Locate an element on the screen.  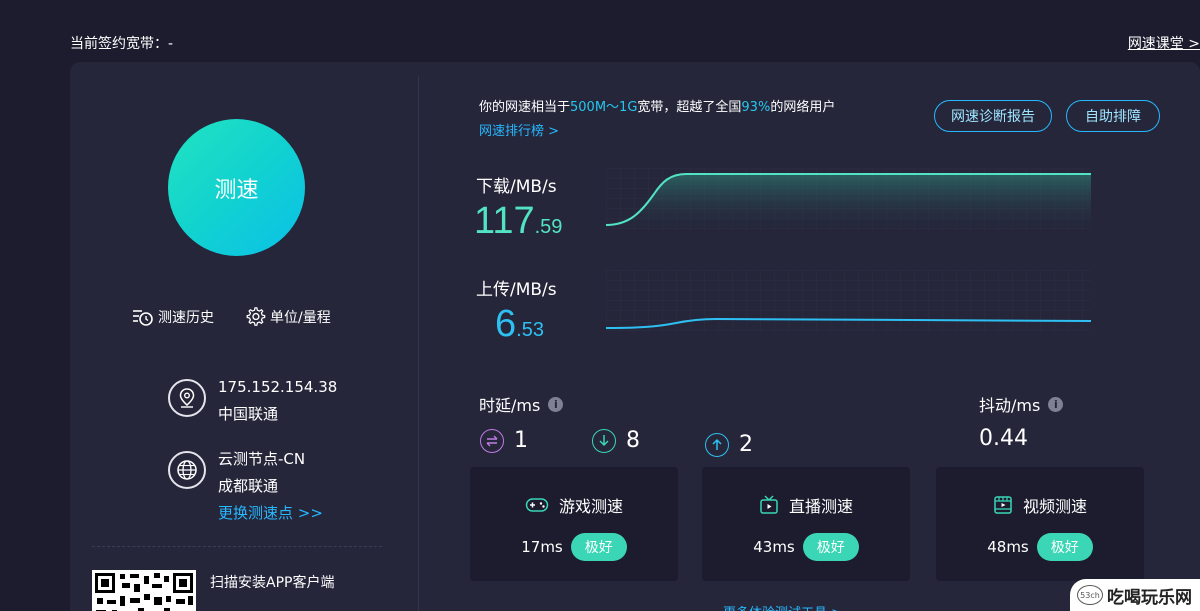
speed-ranking-link: 网速排行榜 > is located at coordinates (519, 129).